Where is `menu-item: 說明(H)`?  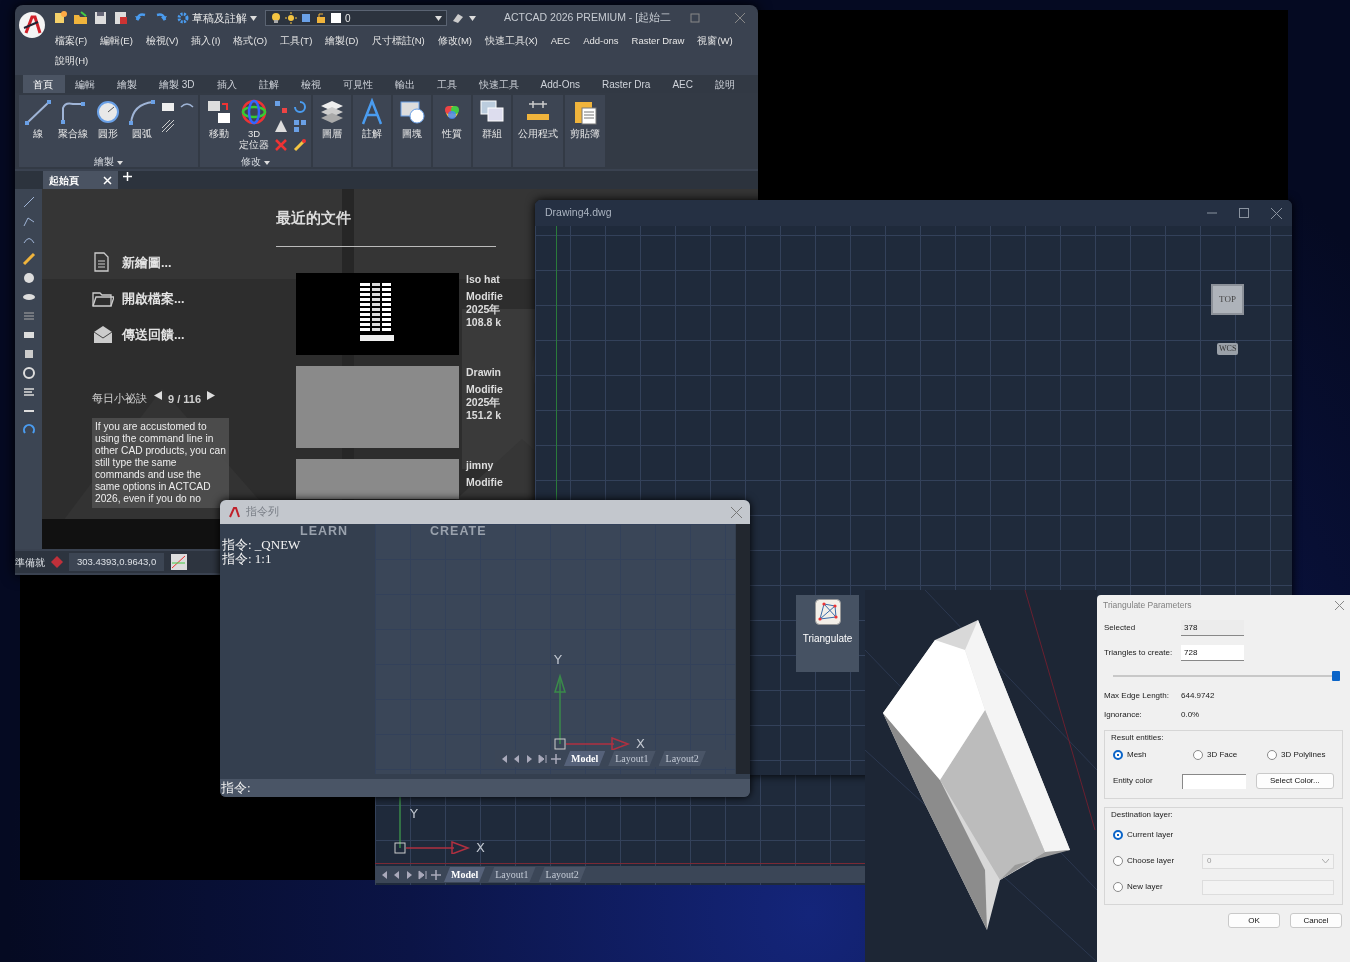 menu-item: 說明(H) is located at coordinates (72, 61).